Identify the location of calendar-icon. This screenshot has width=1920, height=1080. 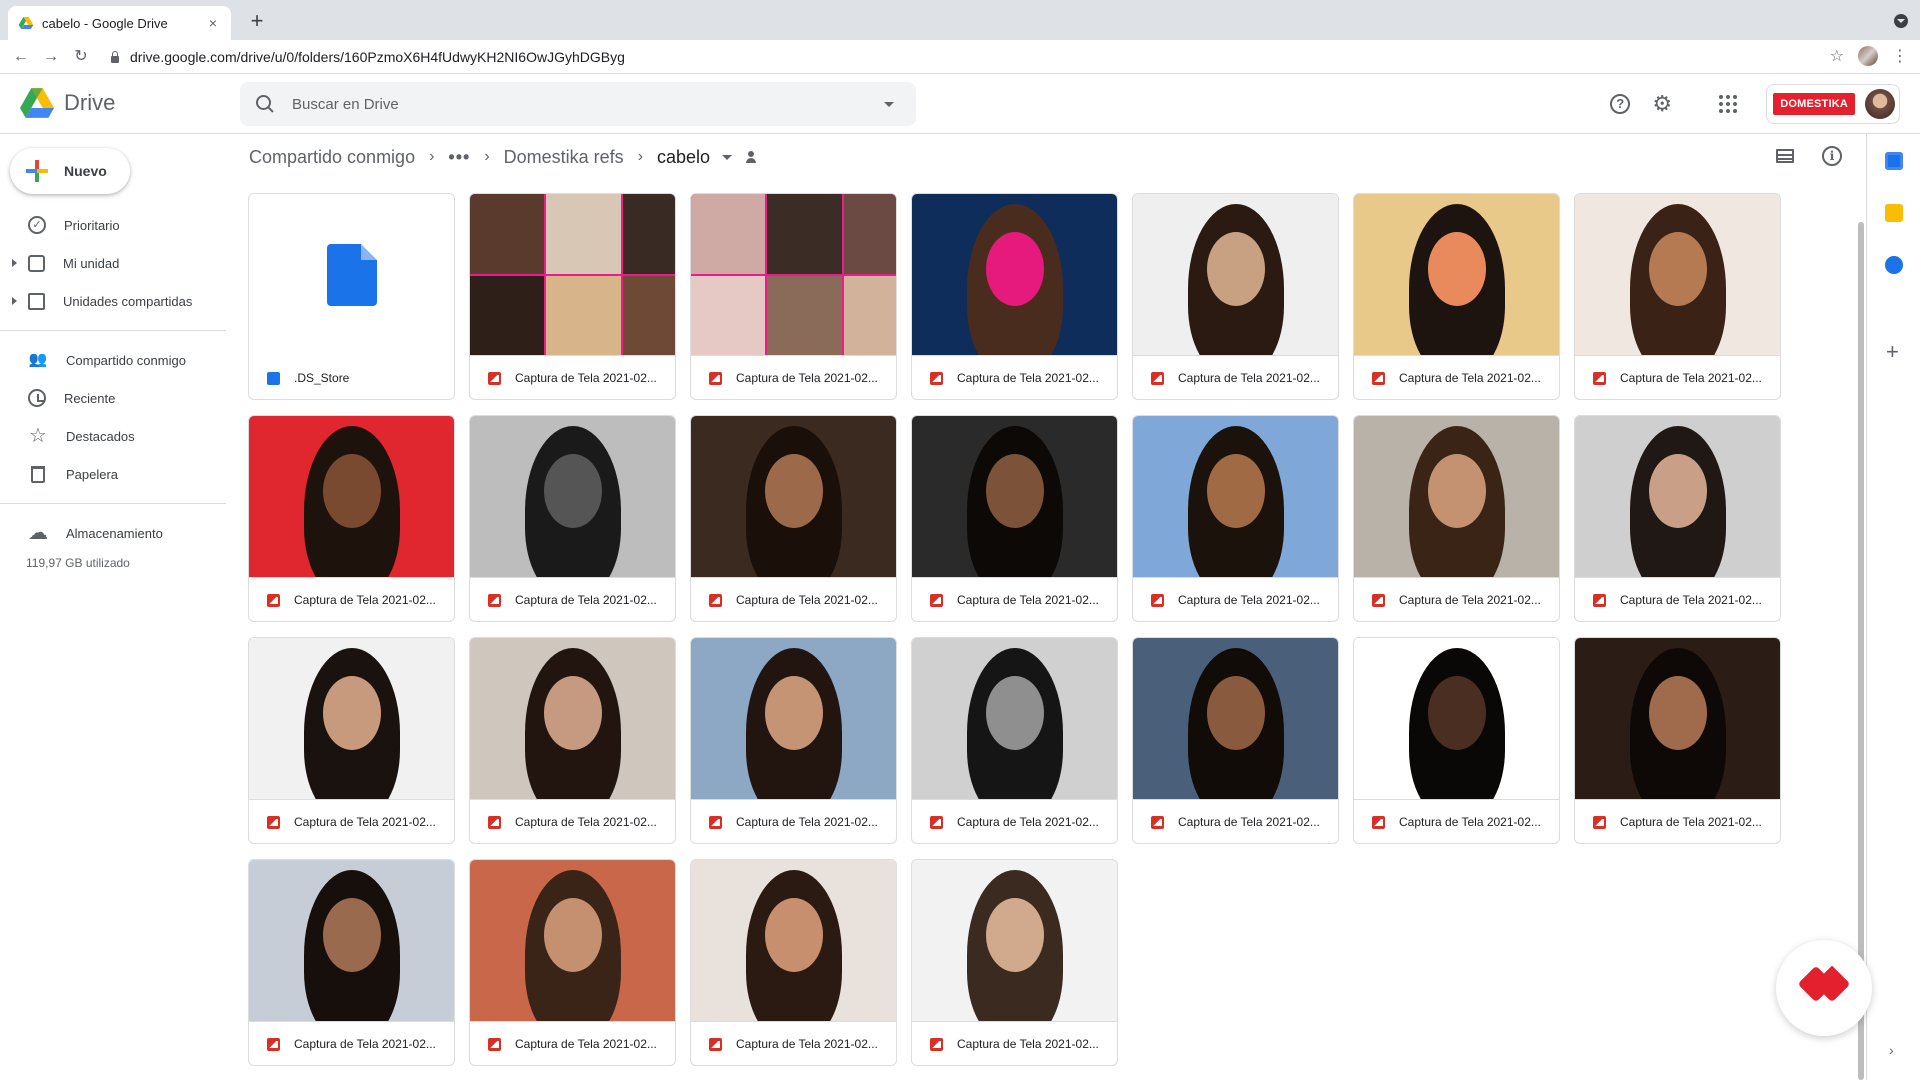
(1894, 161).